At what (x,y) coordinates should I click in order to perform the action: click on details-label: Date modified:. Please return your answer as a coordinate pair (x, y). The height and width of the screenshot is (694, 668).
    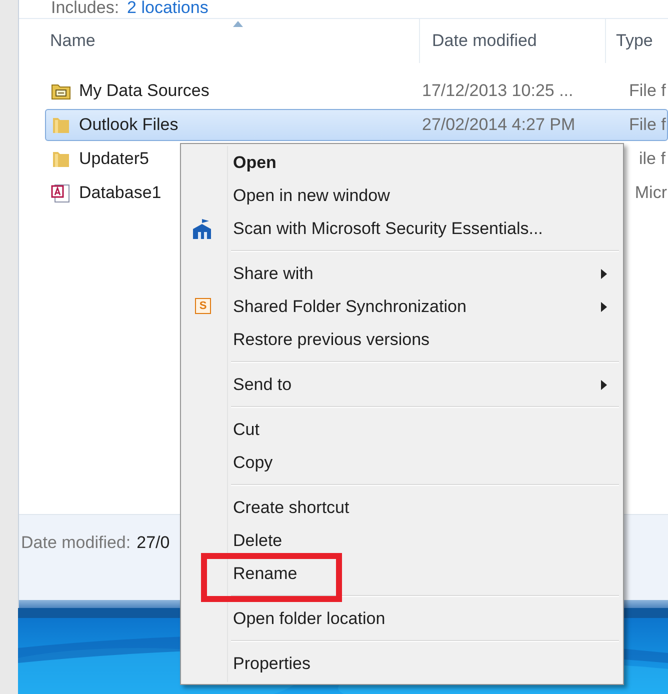
    Looking at the image, I should click on (76, 543).